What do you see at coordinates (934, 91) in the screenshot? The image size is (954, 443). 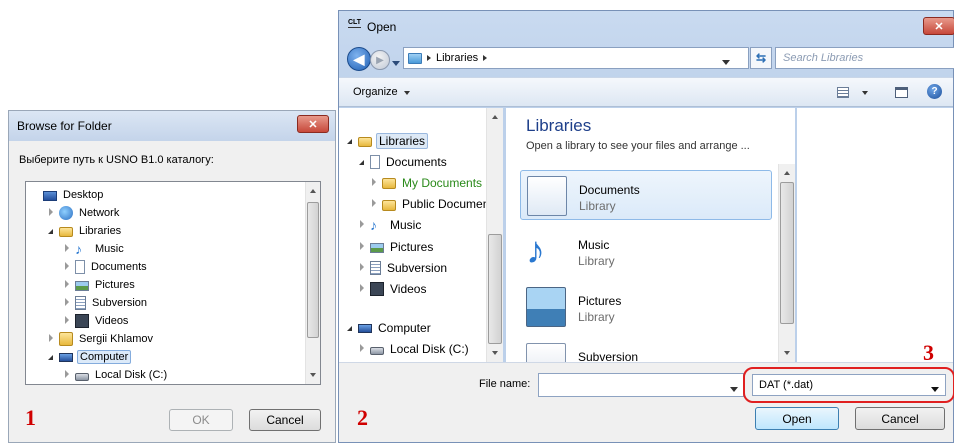 I see `help-button: ?` at bounding box center [934, 91].